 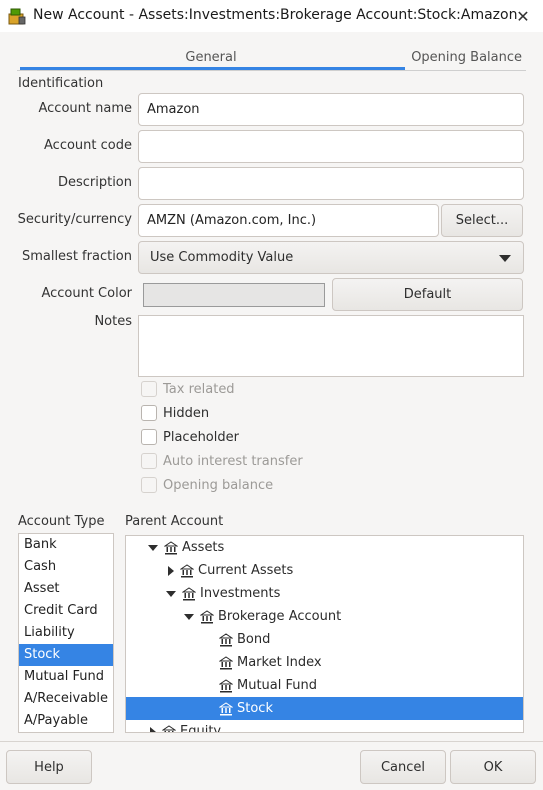 I want to click on gnucash-app-icon, so click(x=17, y=16).